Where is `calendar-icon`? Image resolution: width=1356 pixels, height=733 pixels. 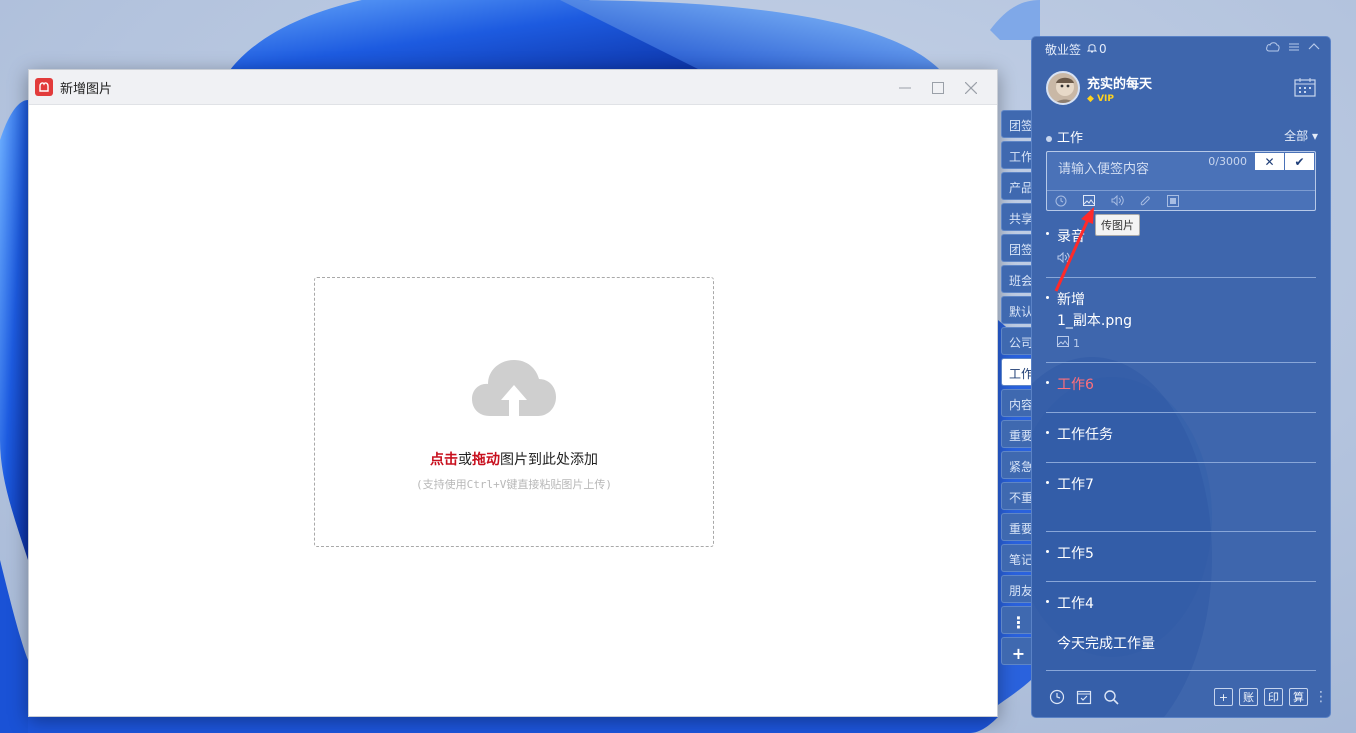
calendar-icon is located at coordinates (1305, 89).